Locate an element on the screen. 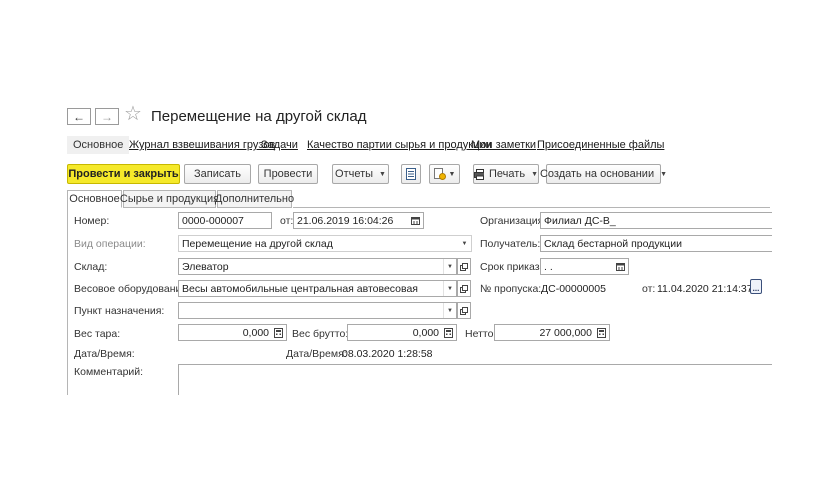 This screenshot has width=830, height=498. document-list-icon is located at coordinates (411, 174).